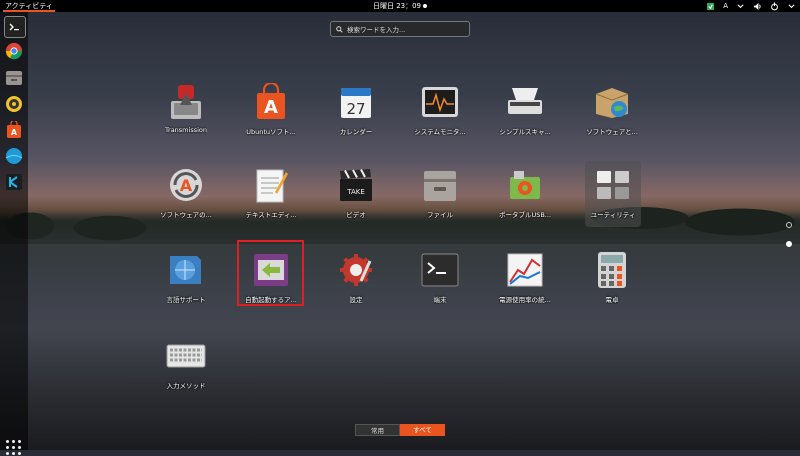 Image resolution: width=800 pixels, height=456 pixels. I want to click on app-files: ファイル, so click(440, 196).